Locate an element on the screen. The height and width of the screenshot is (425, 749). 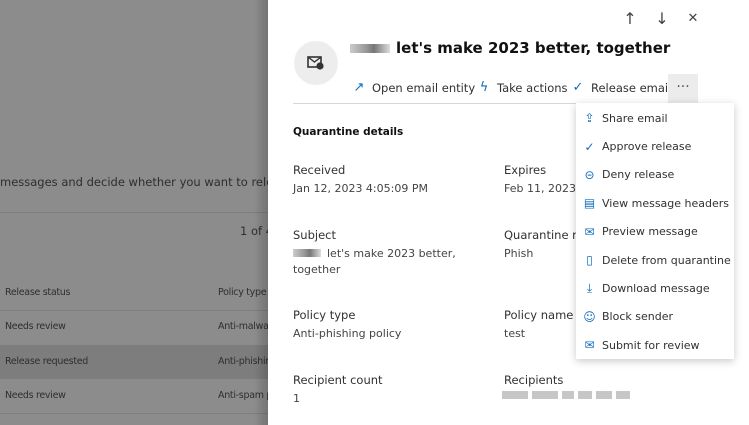
release-email-label: Release email is located at coordinates (631, 87).